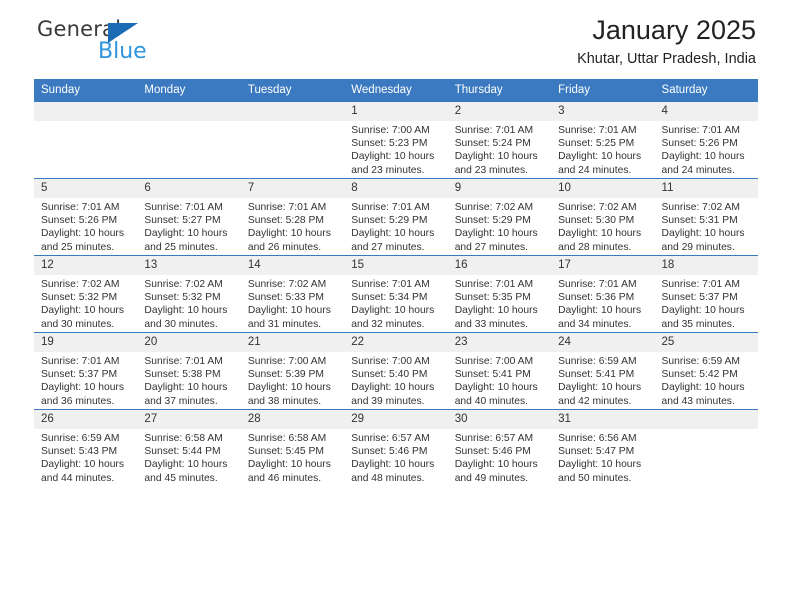  Describe the element at coordinates (80, 438) in the screenshot. I see `sunrise-time: Sunrise: 6:59 AM` at that location.